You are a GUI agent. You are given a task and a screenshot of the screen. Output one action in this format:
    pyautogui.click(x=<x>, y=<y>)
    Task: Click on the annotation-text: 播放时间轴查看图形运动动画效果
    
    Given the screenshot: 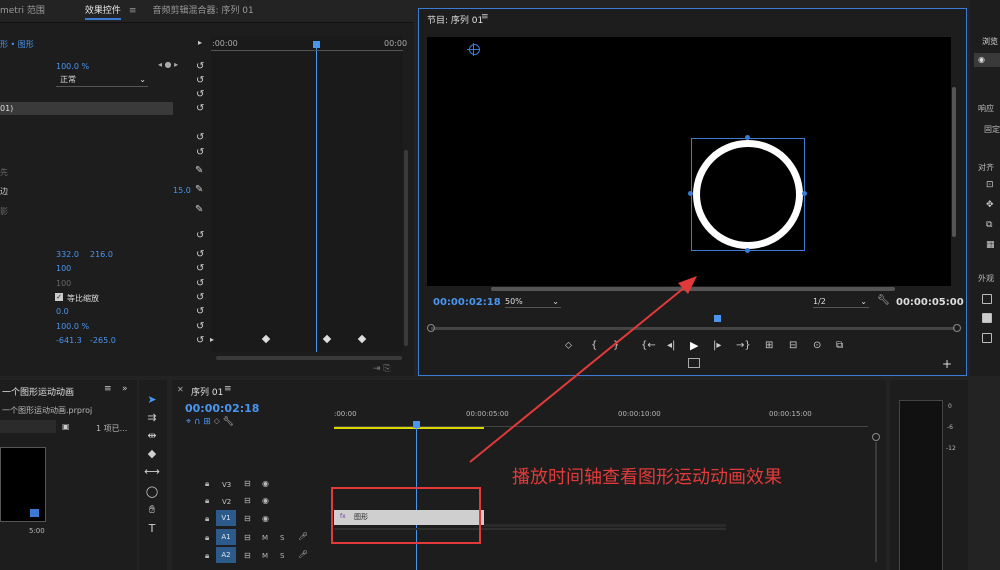 What is the action you would take?
    pyautogui.click(x=647, y=477)
    